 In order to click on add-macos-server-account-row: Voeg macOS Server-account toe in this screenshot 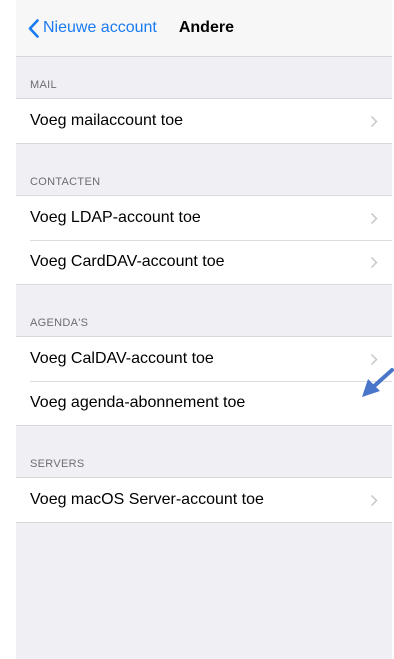, I will do `click(204, 500)`.